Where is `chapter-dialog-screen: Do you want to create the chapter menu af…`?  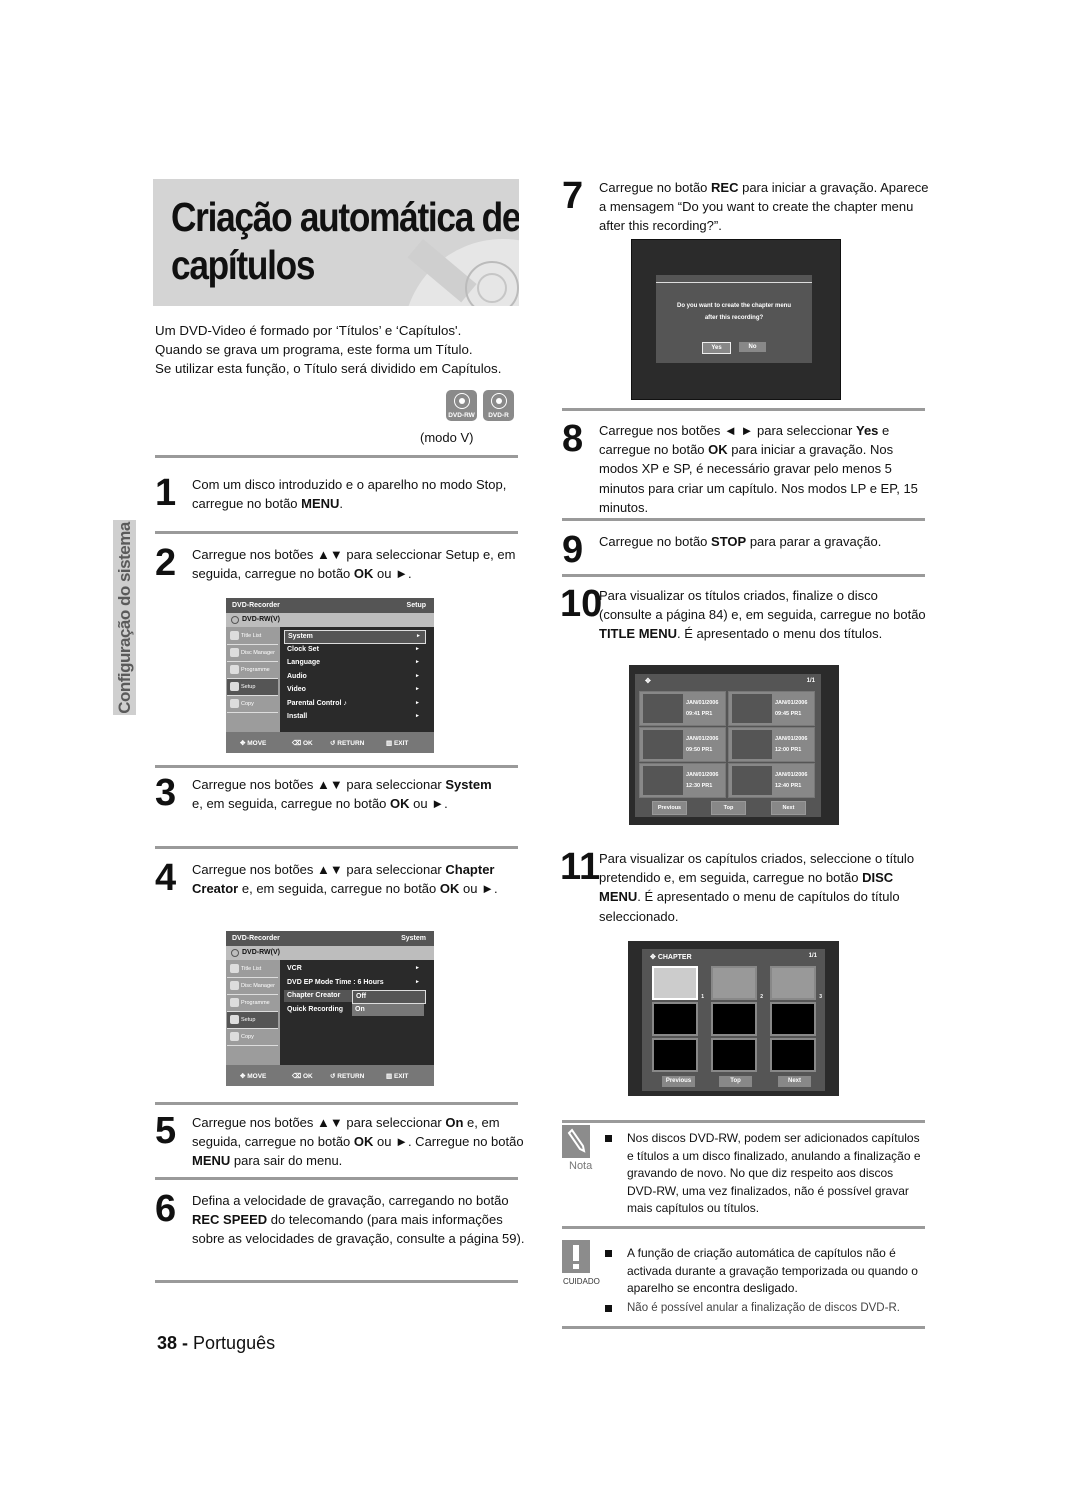 chapter-dialog-screen: Do you want to create the chapter menu af… is located at coordinates (736, 319).